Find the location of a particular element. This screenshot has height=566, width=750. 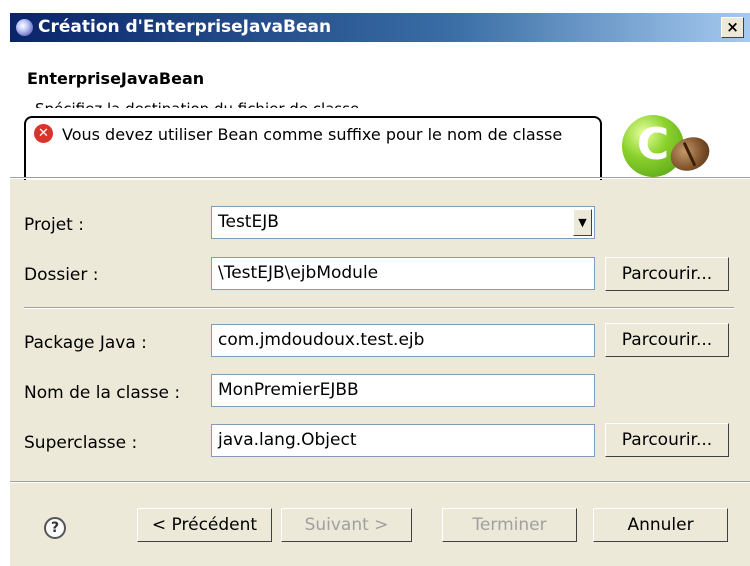

superclasse-label: Superclasse : is located at coordinates (81, 443).